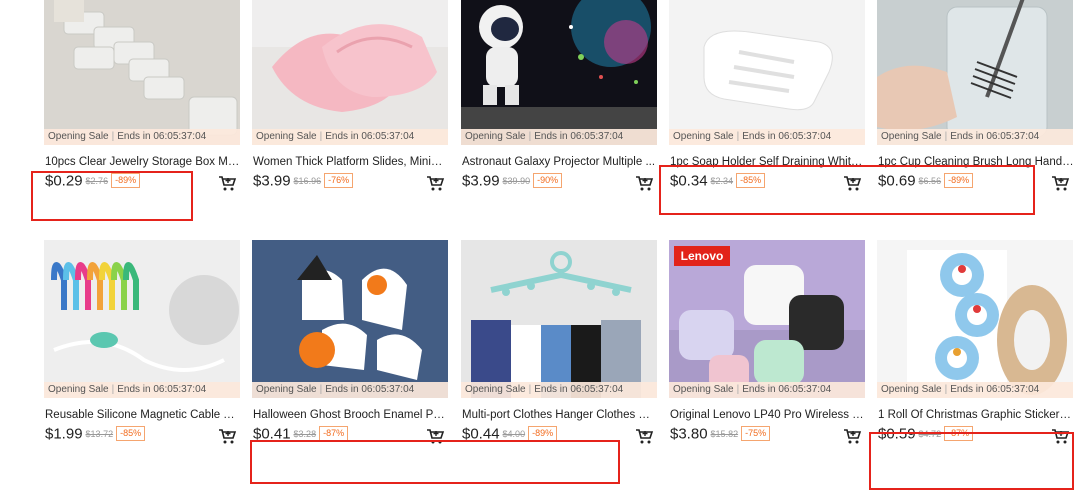 This screenshot has height=493, width=1080. What do you see at coordinates (339, 181) in the screenshot?
I see `discount-badge: -76%` at bounding box center [339, 181].